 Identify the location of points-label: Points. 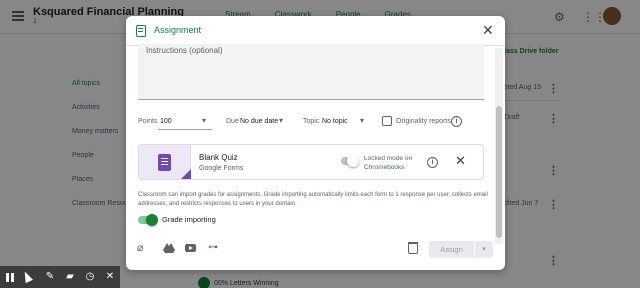
(148, 121).